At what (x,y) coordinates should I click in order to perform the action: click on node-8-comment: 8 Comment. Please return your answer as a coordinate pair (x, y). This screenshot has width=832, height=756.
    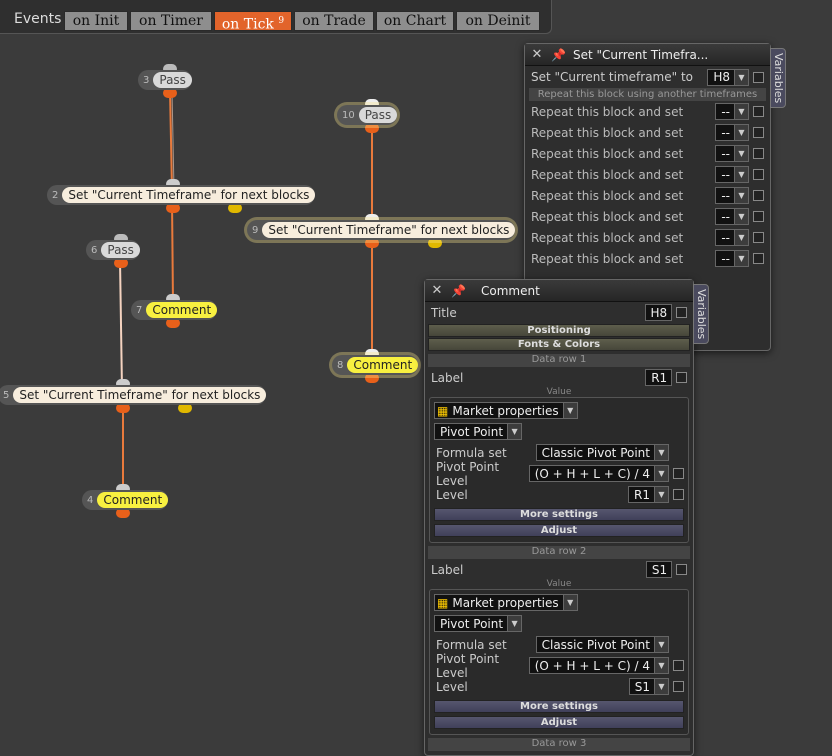
    Looking at the image, I should click on (375, 365).